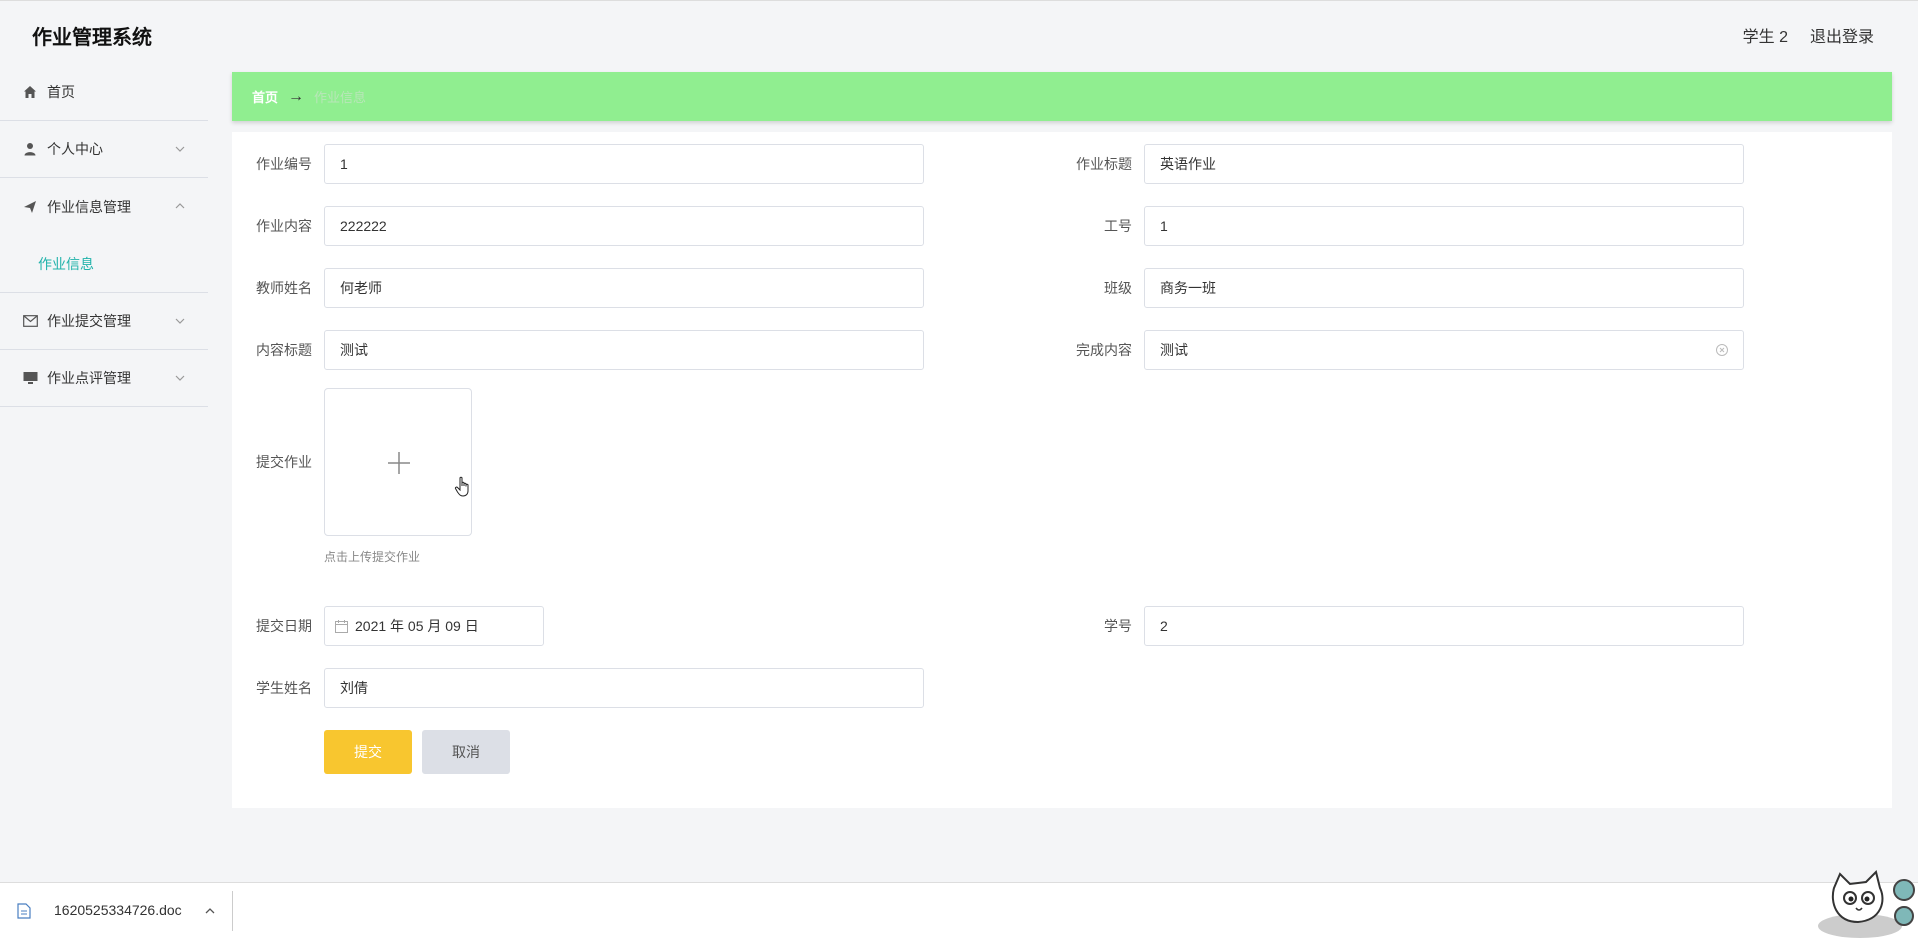  What do you see at coordinates (89, 321) in the screenshot?
I see `sidebar-item-label: 作业提交管理` at bounding box center [89, 321].